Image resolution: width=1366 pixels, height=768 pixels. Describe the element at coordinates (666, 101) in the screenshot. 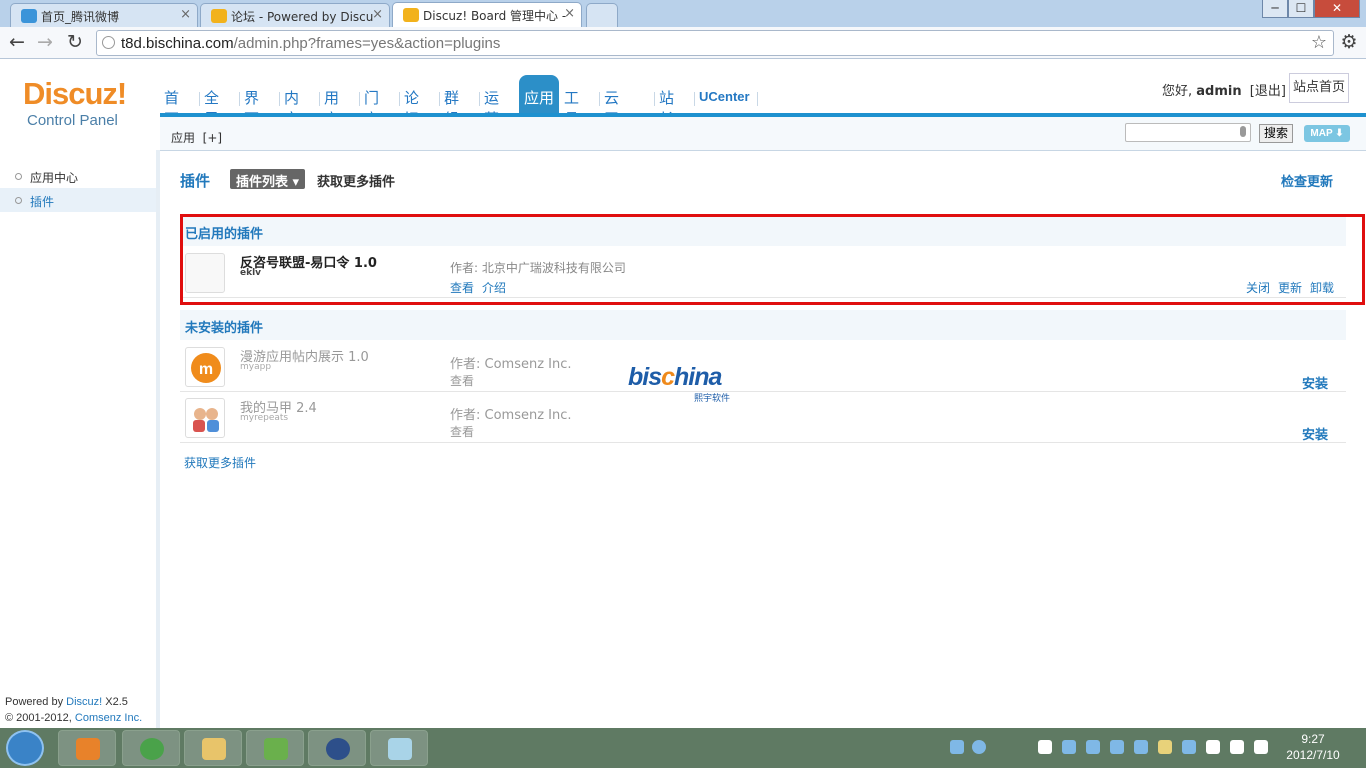

I see `nav-founder: 站长` at that location.